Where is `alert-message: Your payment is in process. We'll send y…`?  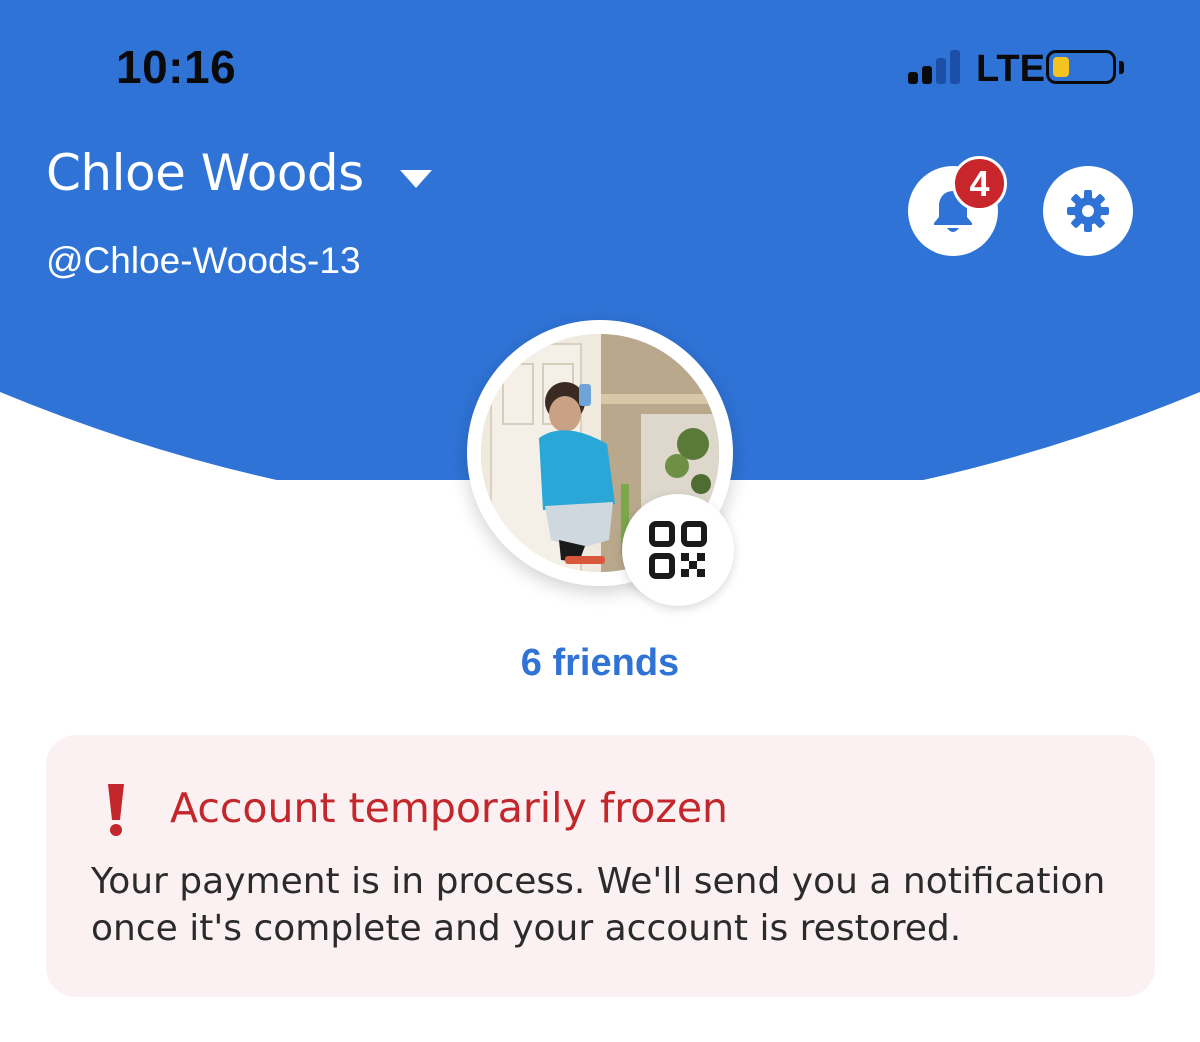
alert-message: Your payment is in process. We'll send y… is located at coordinates (598, 905).